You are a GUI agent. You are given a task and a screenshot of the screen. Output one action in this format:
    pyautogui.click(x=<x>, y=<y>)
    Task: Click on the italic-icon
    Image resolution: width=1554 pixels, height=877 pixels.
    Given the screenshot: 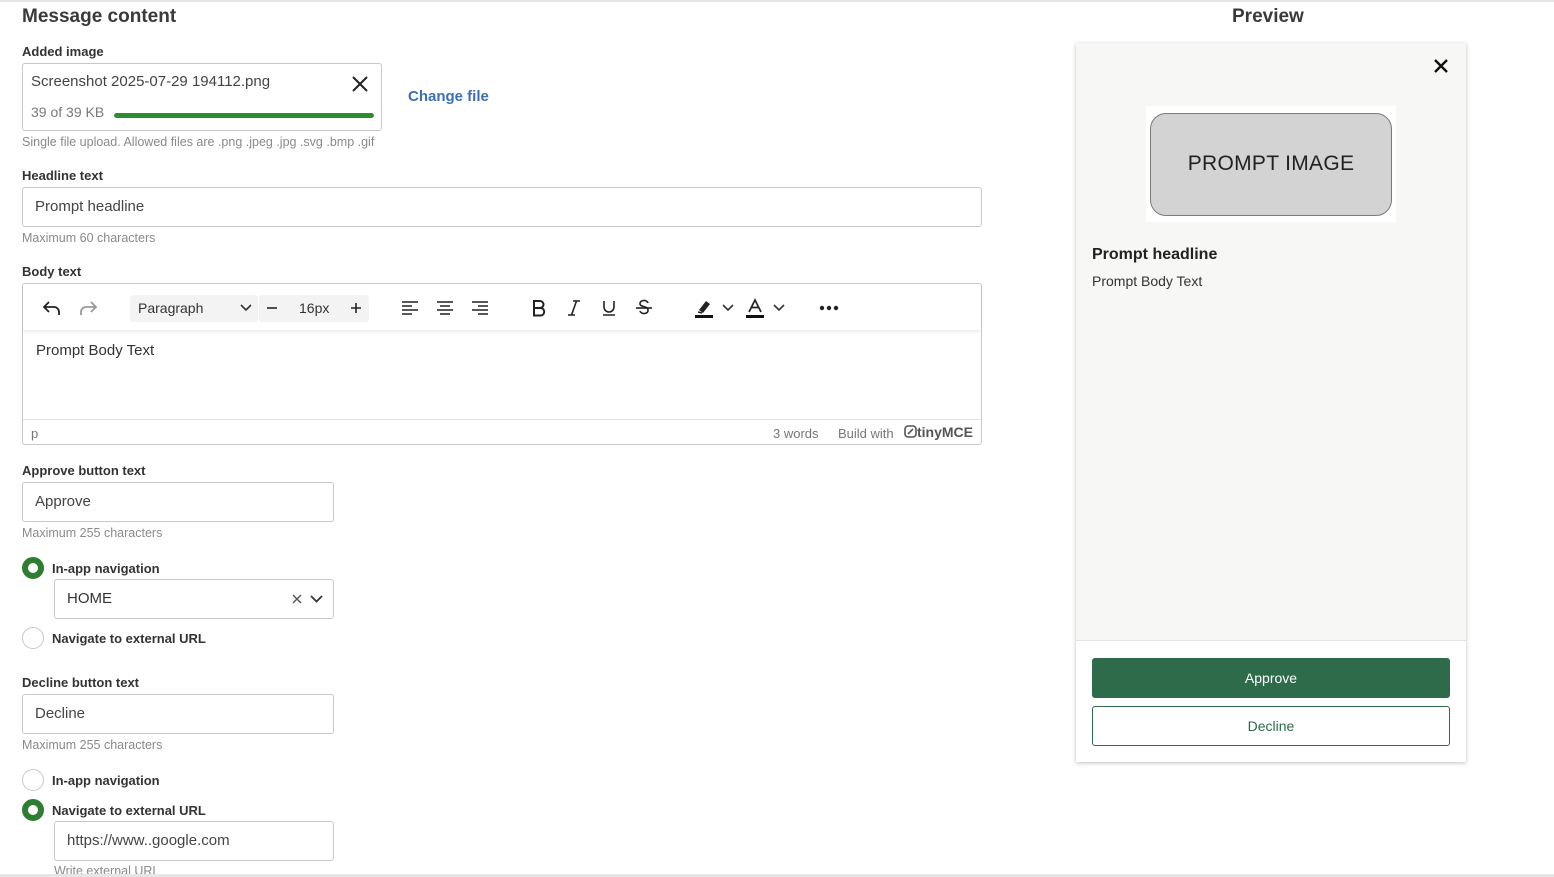 What is the action you would take?
    pyautogui.click(x=574, y=308)
    